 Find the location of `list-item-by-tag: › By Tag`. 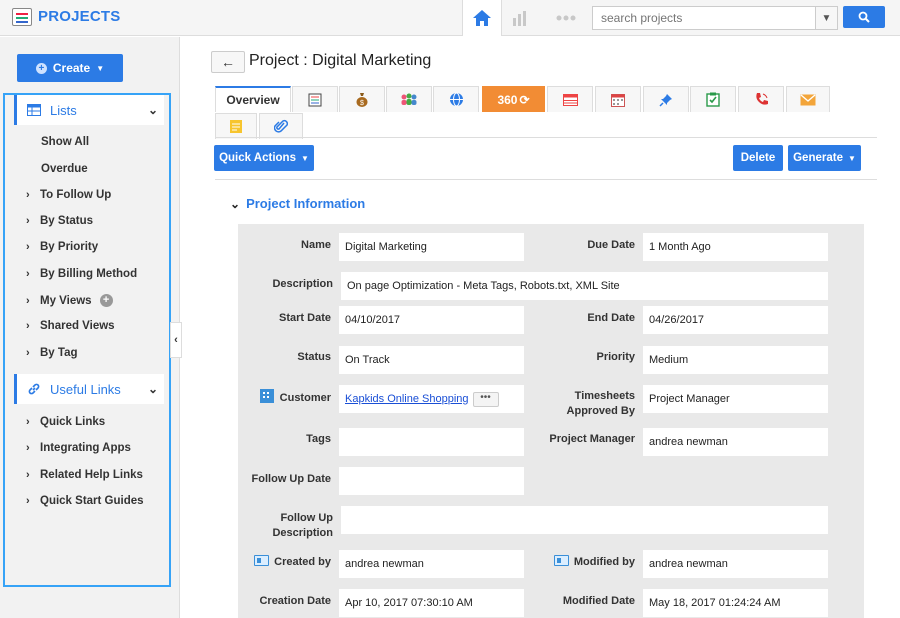

list-item-by-tag: › By Tag is located at coordinates (52, 353).